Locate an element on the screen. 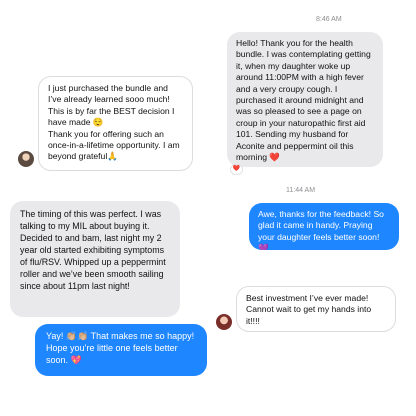  timestamp-morning: 8:46 AM is located at coordinates (329, 19).